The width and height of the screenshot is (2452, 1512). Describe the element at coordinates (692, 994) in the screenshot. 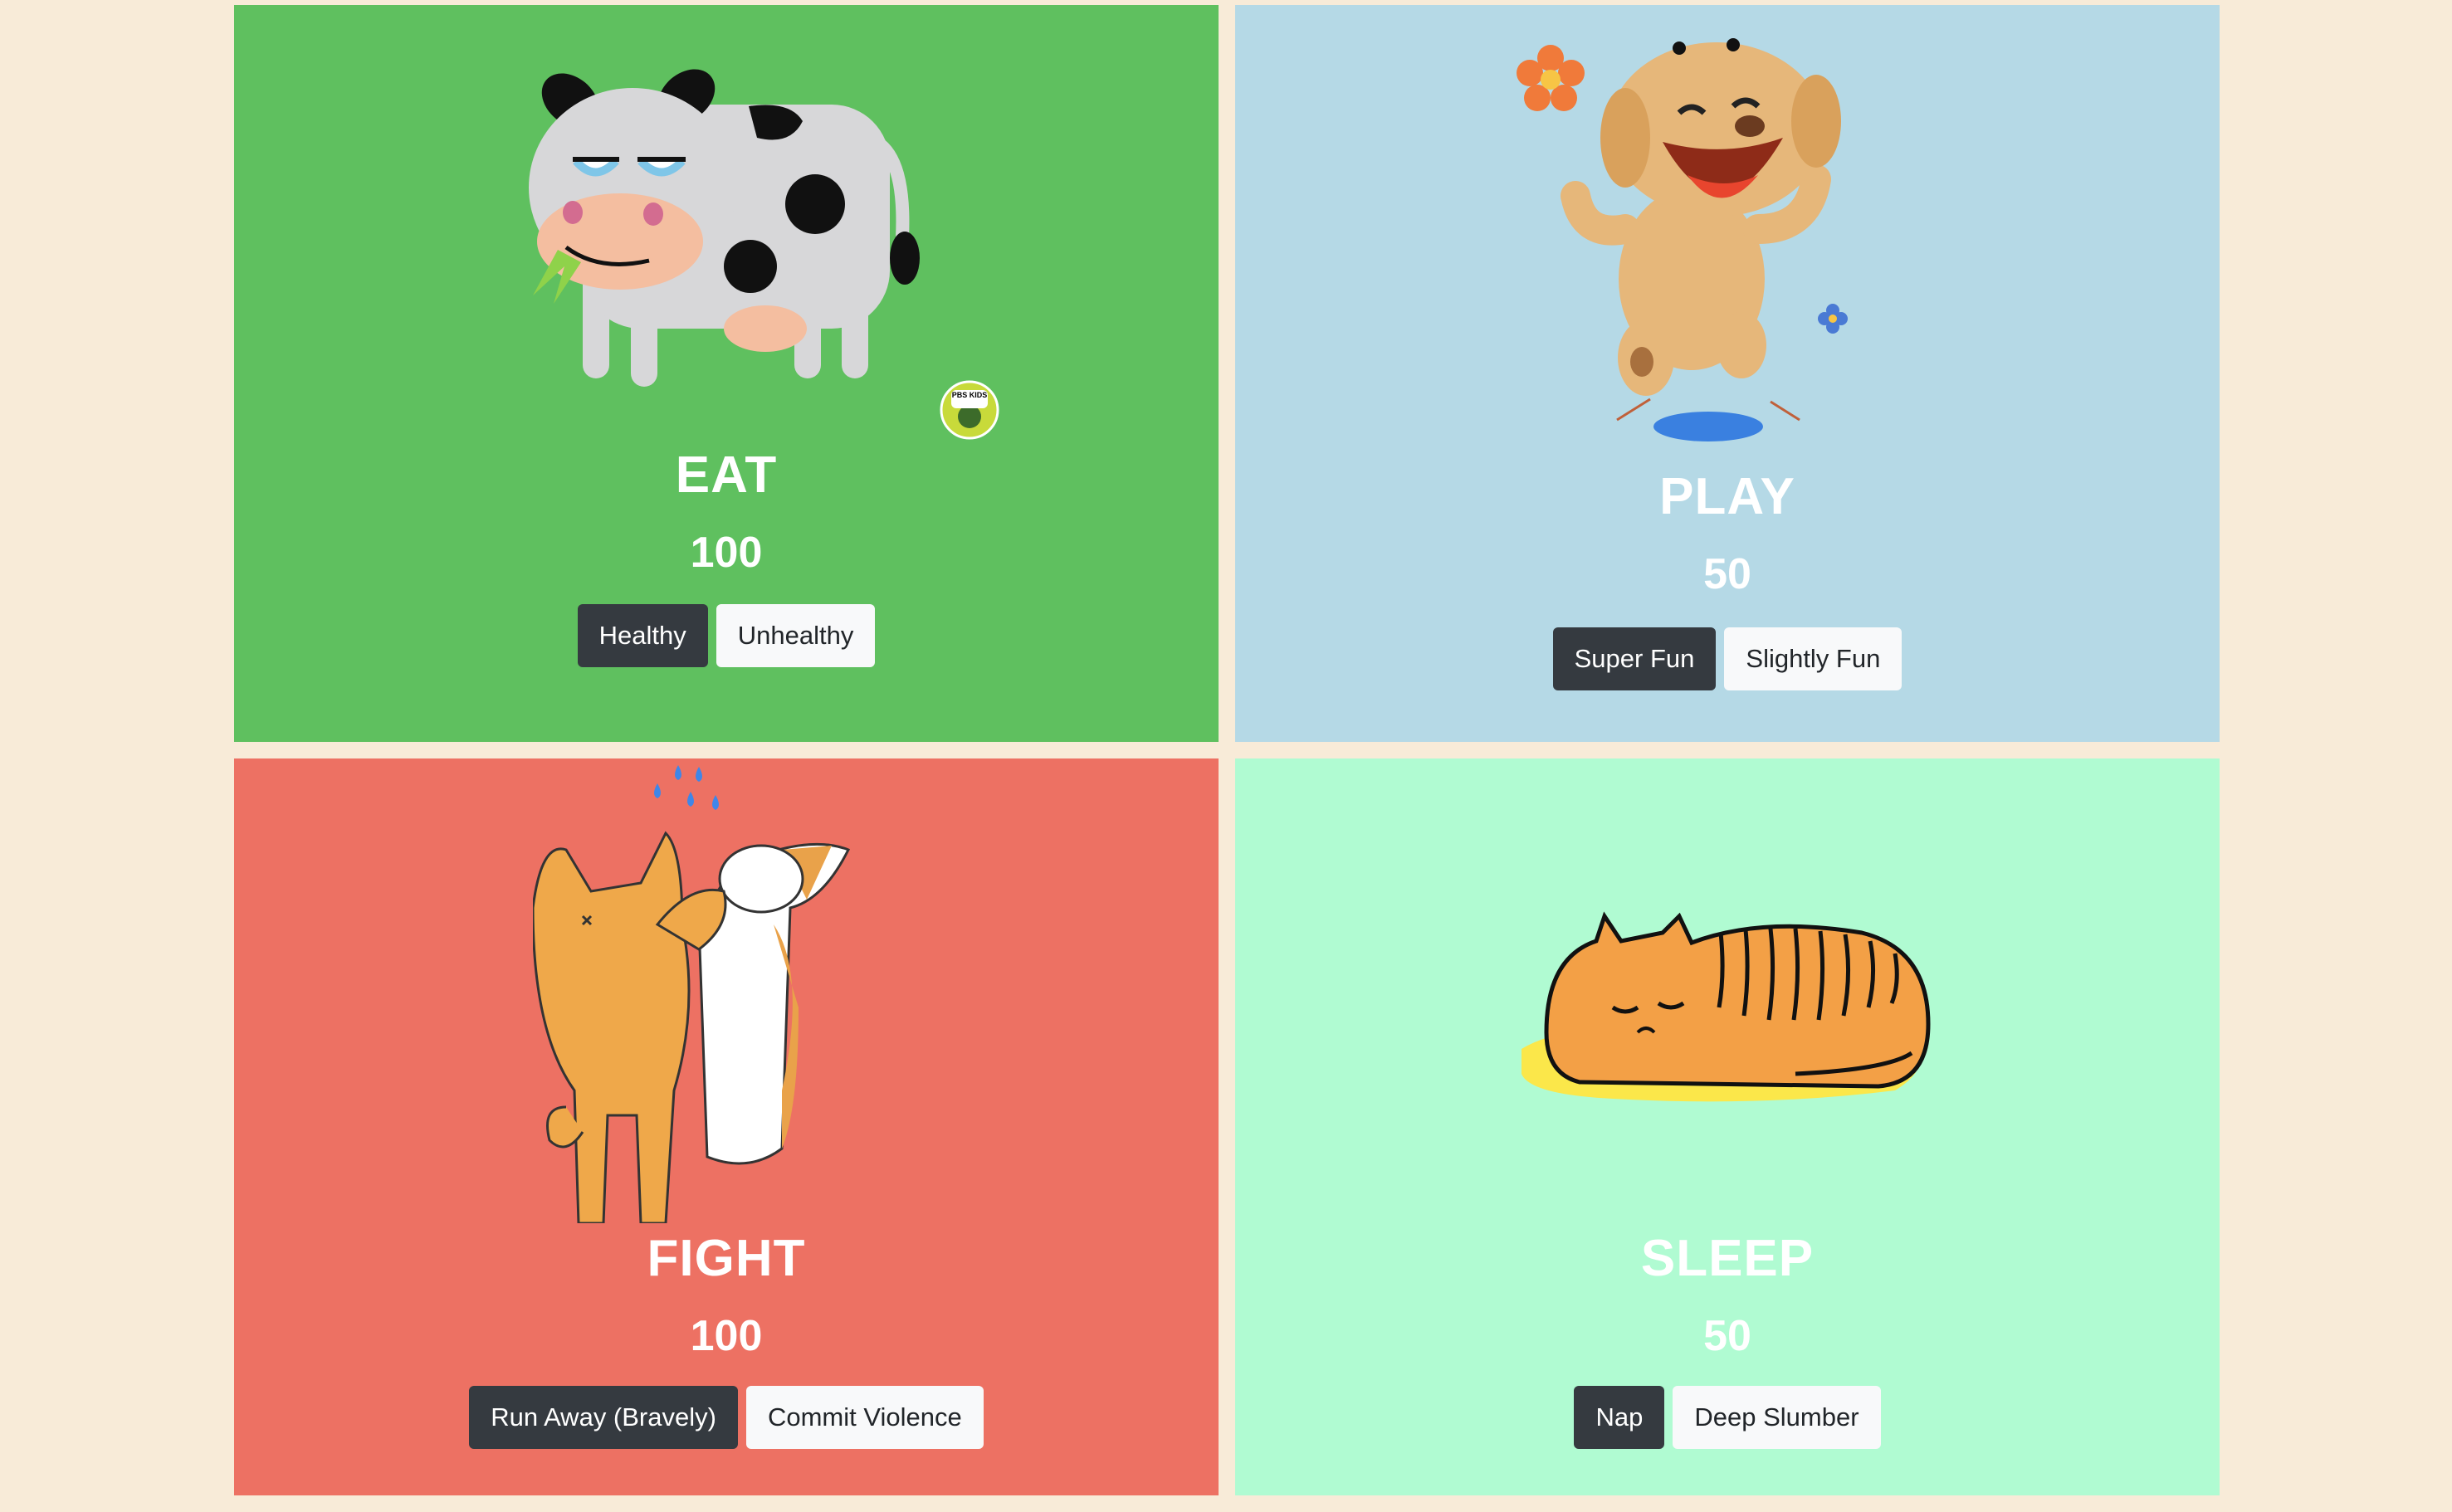

I see `fighting-dogs-illustration` at that location.